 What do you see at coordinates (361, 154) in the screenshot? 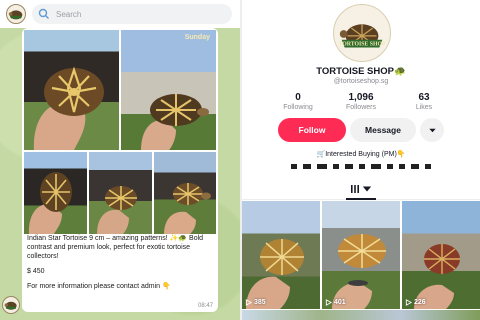
I see `profile-bio: 🛒Interested Buying (PM)👇` at bounding box center [361, 154].